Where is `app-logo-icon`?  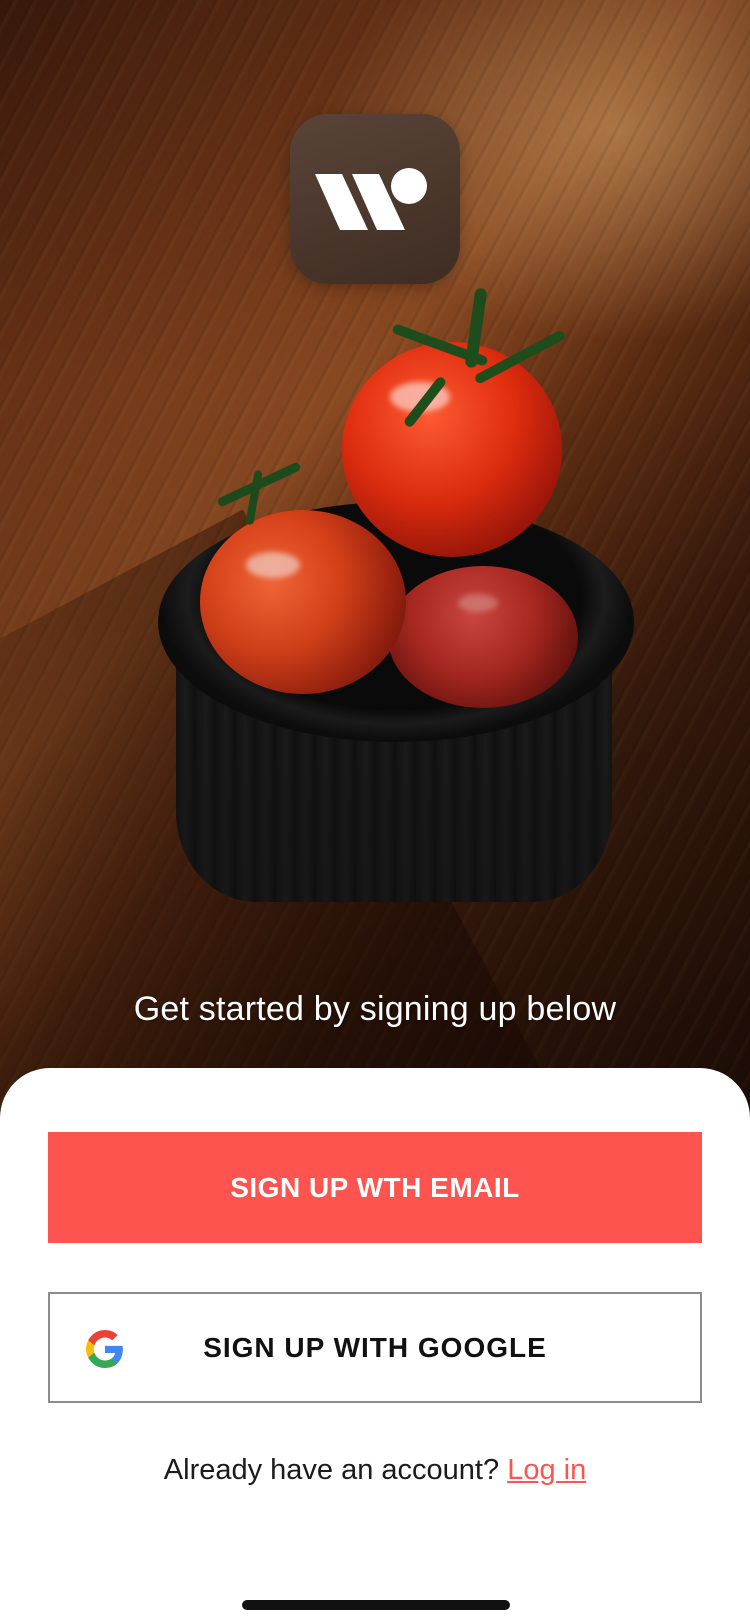 app-logo-icon is located at coordinates (371, 199).